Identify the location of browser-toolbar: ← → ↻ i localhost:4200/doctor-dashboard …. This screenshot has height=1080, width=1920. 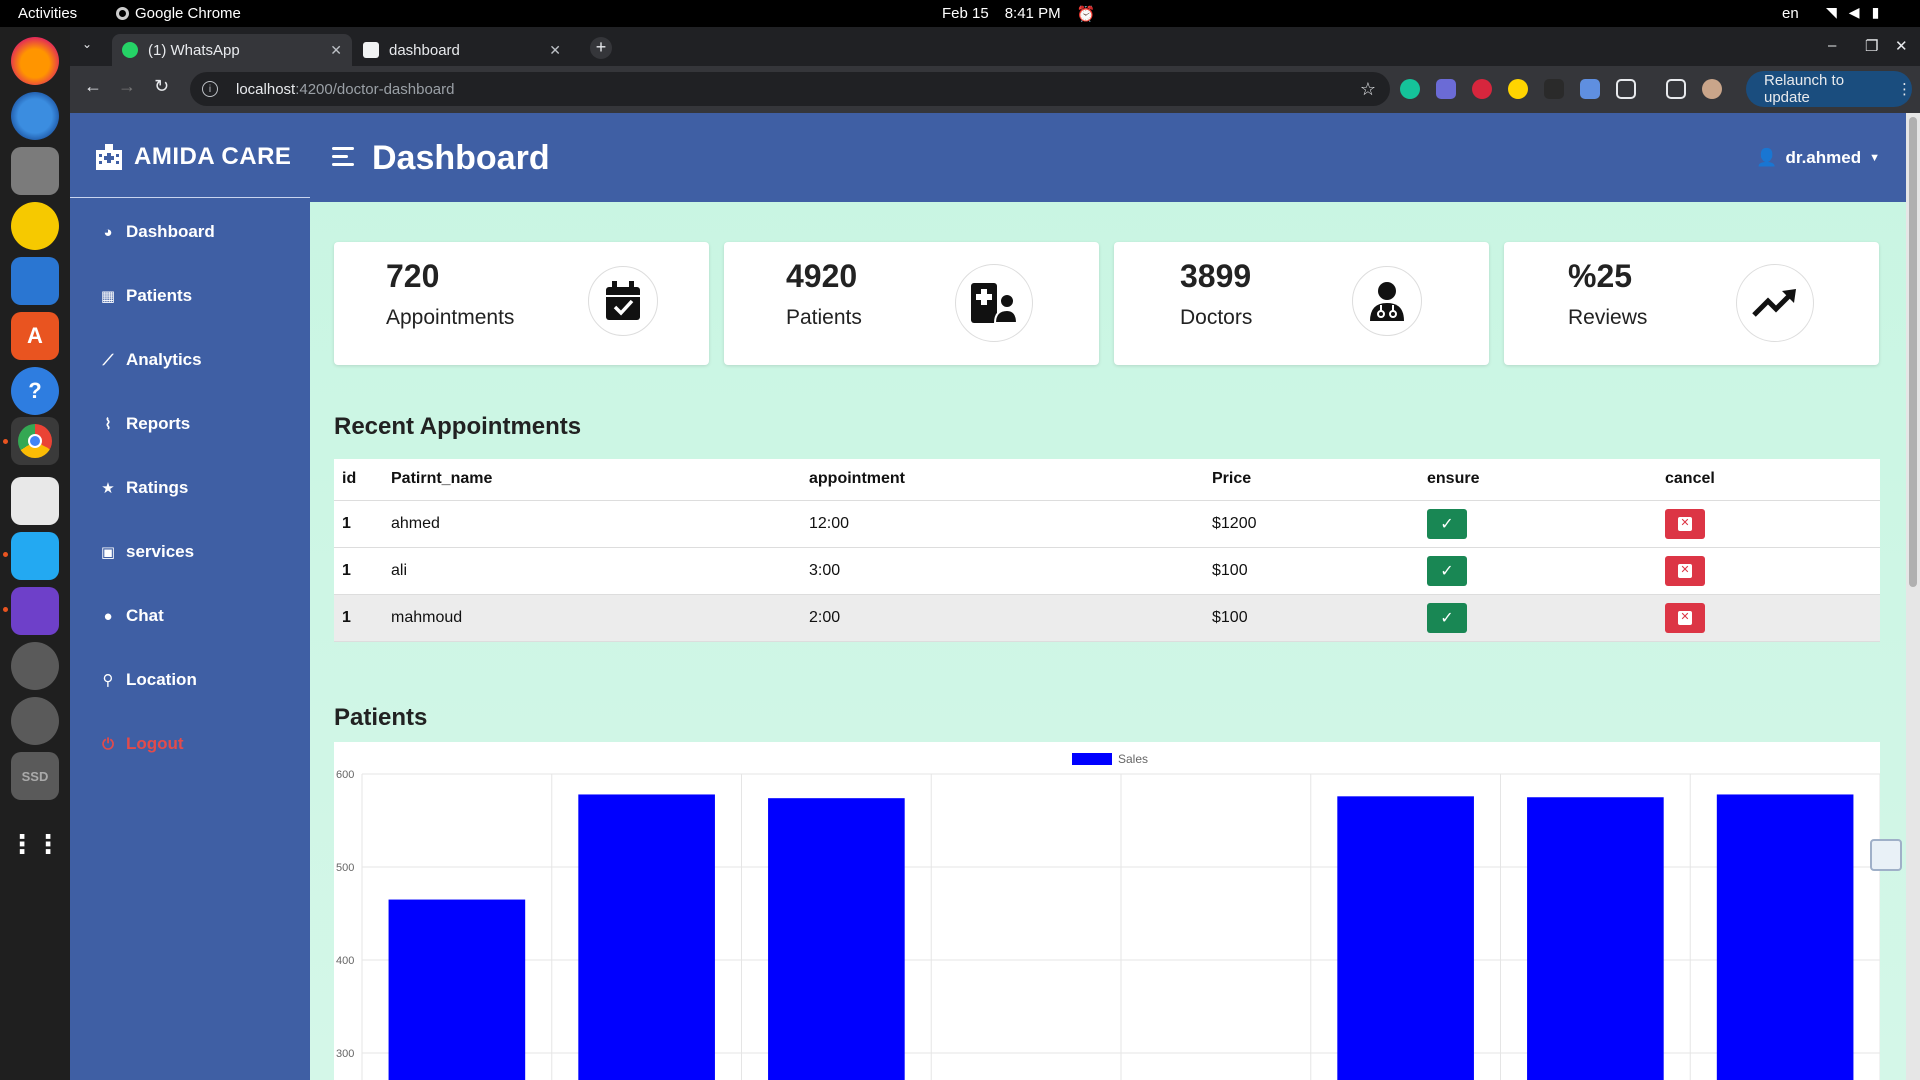
(995, 89).